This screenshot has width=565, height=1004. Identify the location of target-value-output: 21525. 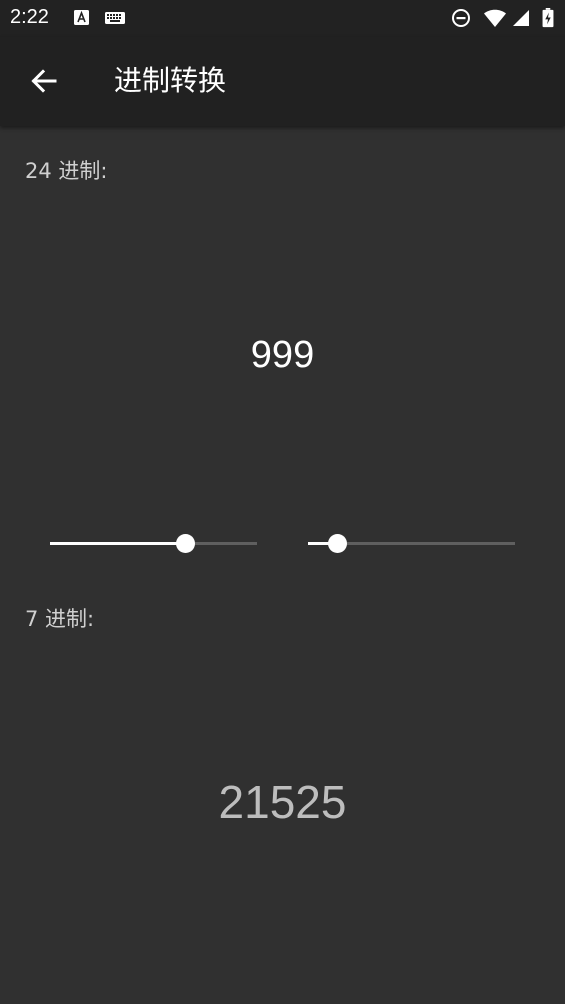
(282, 802).